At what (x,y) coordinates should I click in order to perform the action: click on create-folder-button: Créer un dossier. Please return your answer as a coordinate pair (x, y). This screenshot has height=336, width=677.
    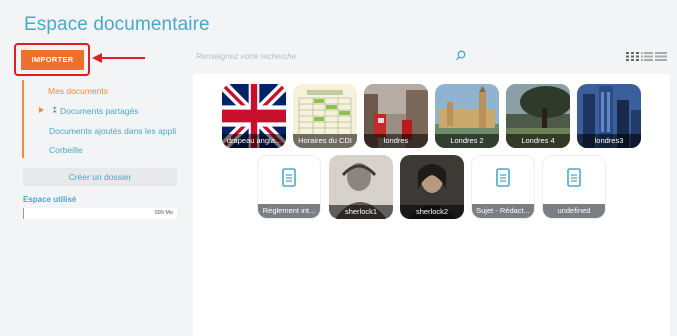
    Looking at the image, I should click on (100, 177).